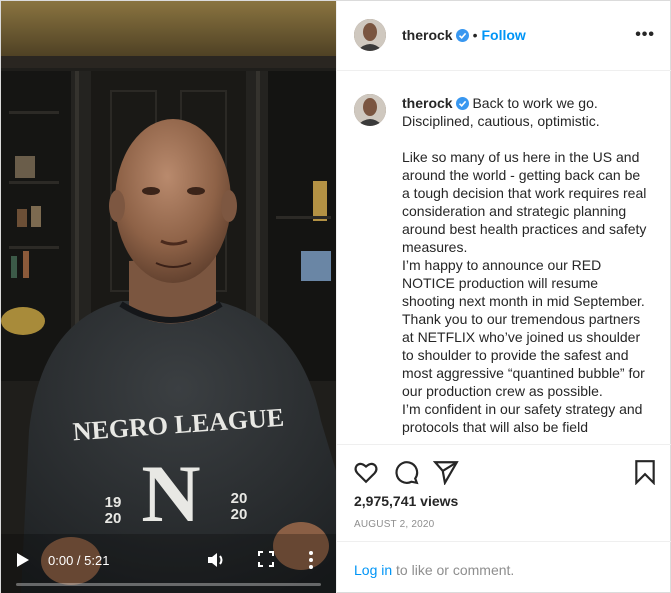 This screenshot has height=593, width=671. What do you see at coordinates (168, 584) in the screenshot?
I see `video-progress-bar` at bounding box center [168, 584].